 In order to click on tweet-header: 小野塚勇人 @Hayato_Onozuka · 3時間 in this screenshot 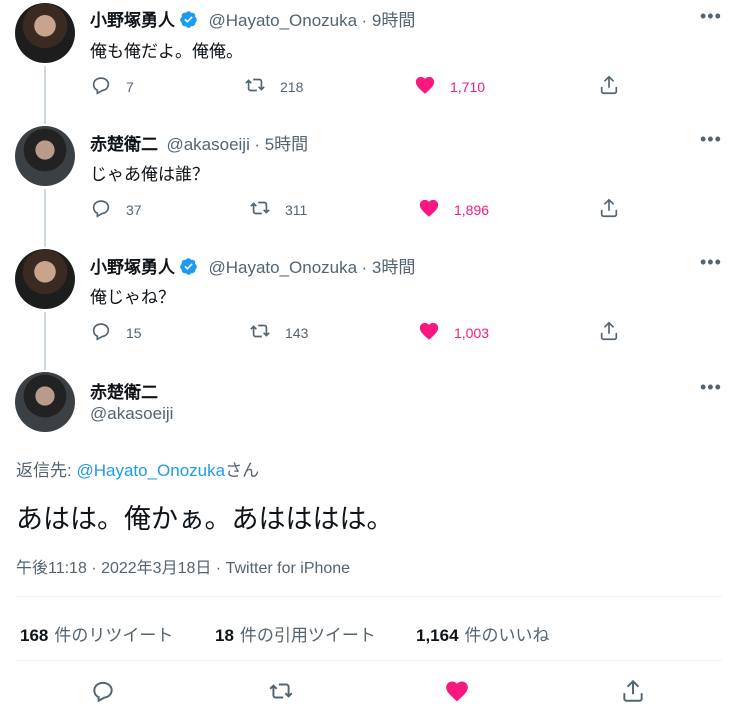, I will do `click(252, 265)`.